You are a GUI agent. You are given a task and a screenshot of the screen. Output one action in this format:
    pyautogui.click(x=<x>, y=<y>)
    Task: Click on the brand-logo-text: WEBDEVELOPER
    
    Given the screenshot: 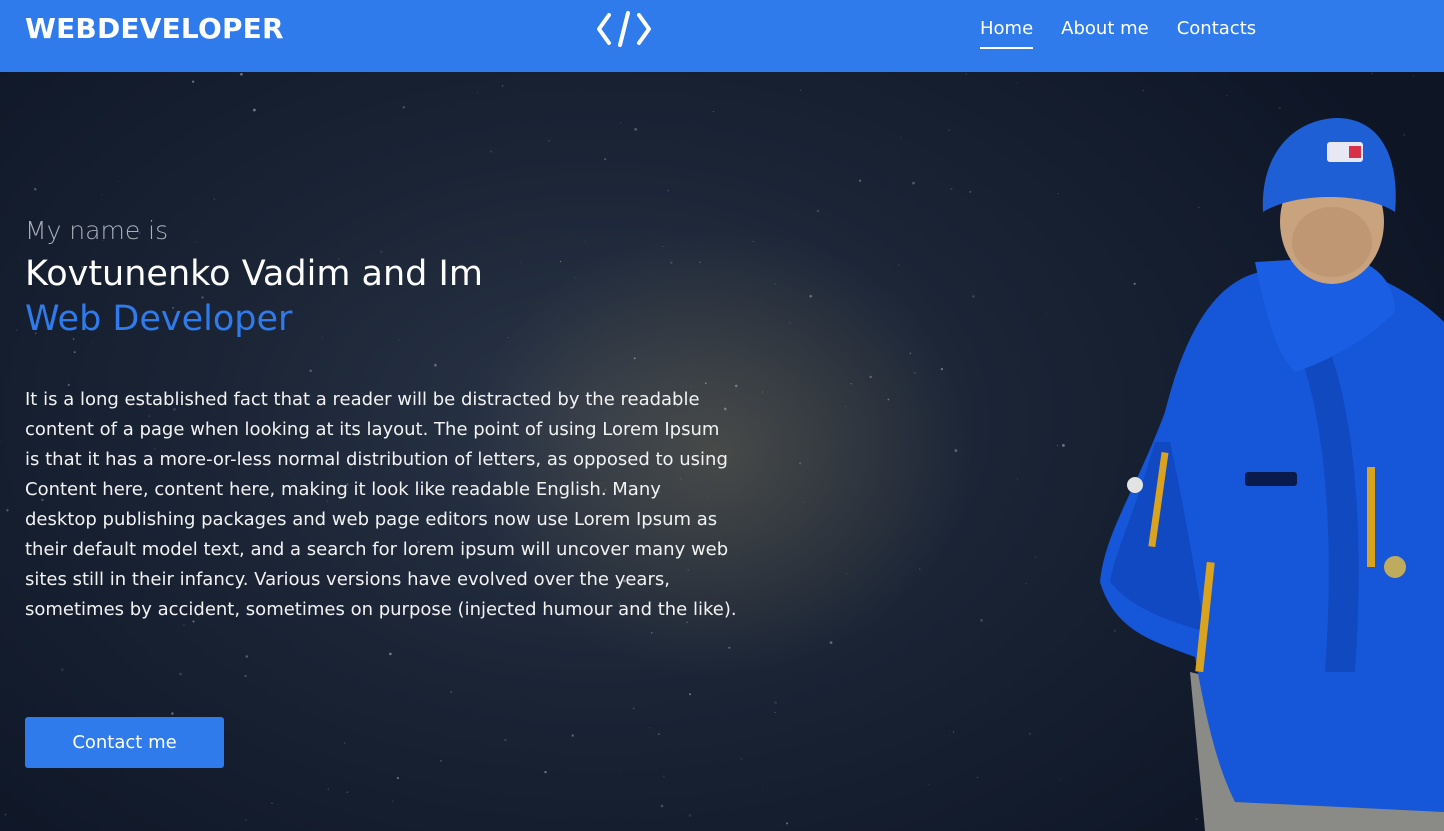 What is the action you would take?
    pyautogui.click(x=154, y=29)
    